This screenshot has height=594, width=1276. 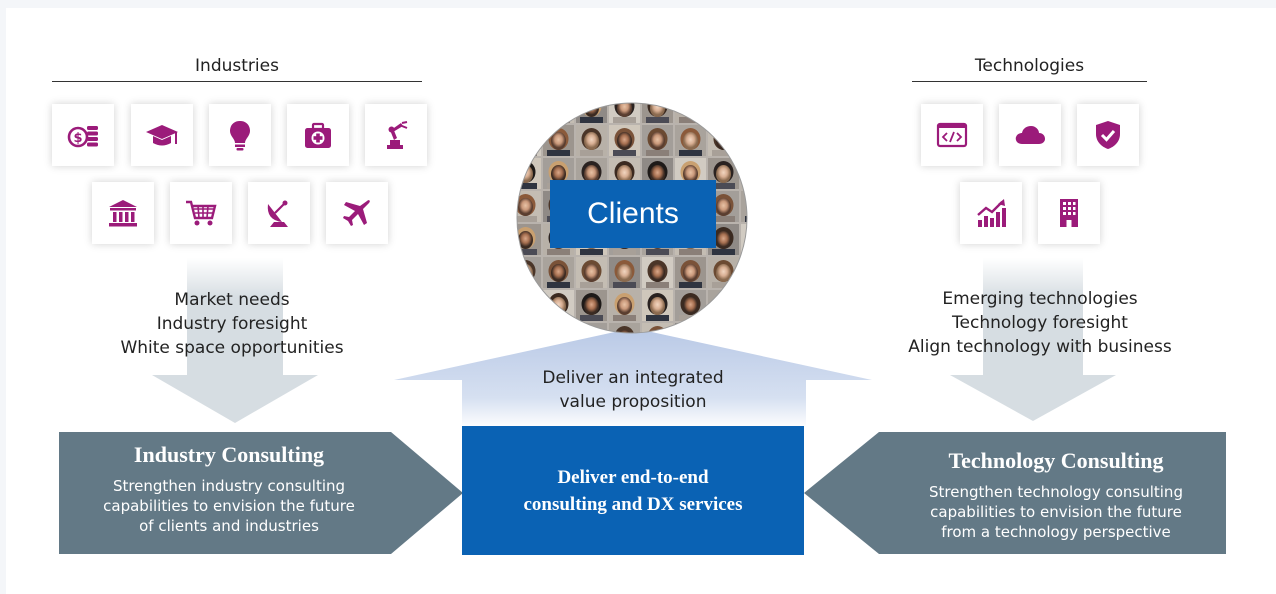 What do you see at coordinates (240, 135) in the screenshot?
I see `lightbulb-icon` at bounding box center [240, 135].